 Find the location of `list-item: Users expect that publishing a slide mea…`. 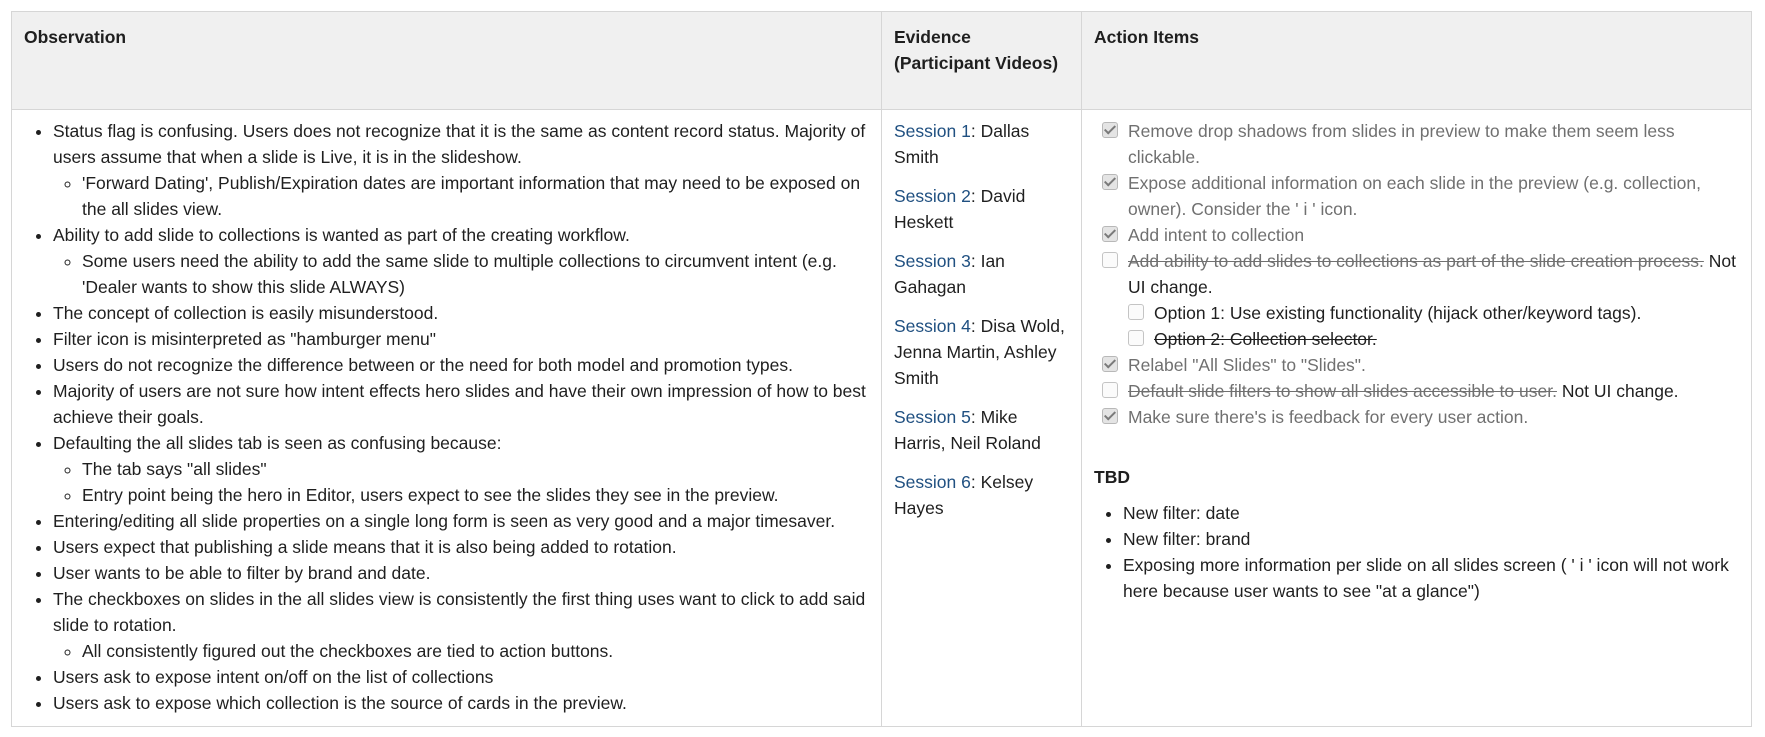

list-item: Users expect that publishing a slide mea… is located at coordinates (461, 547).